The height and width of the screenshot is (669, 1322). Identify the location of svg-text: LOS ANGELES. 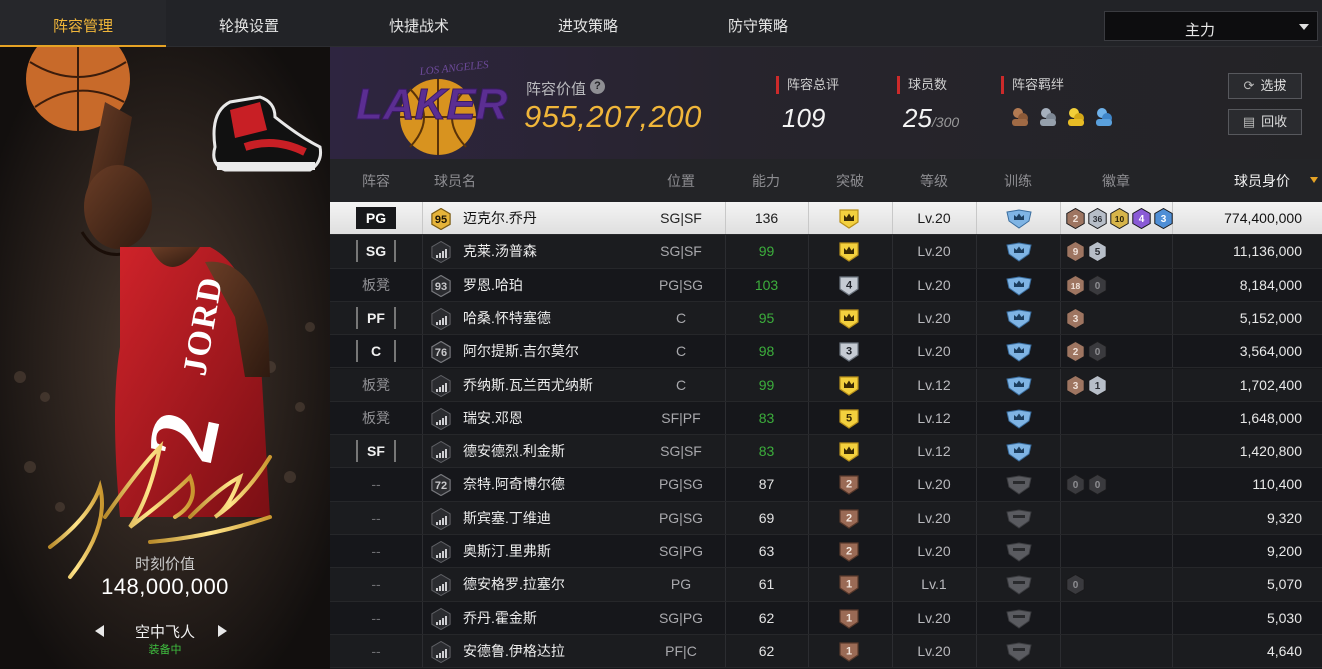
(454, 68).